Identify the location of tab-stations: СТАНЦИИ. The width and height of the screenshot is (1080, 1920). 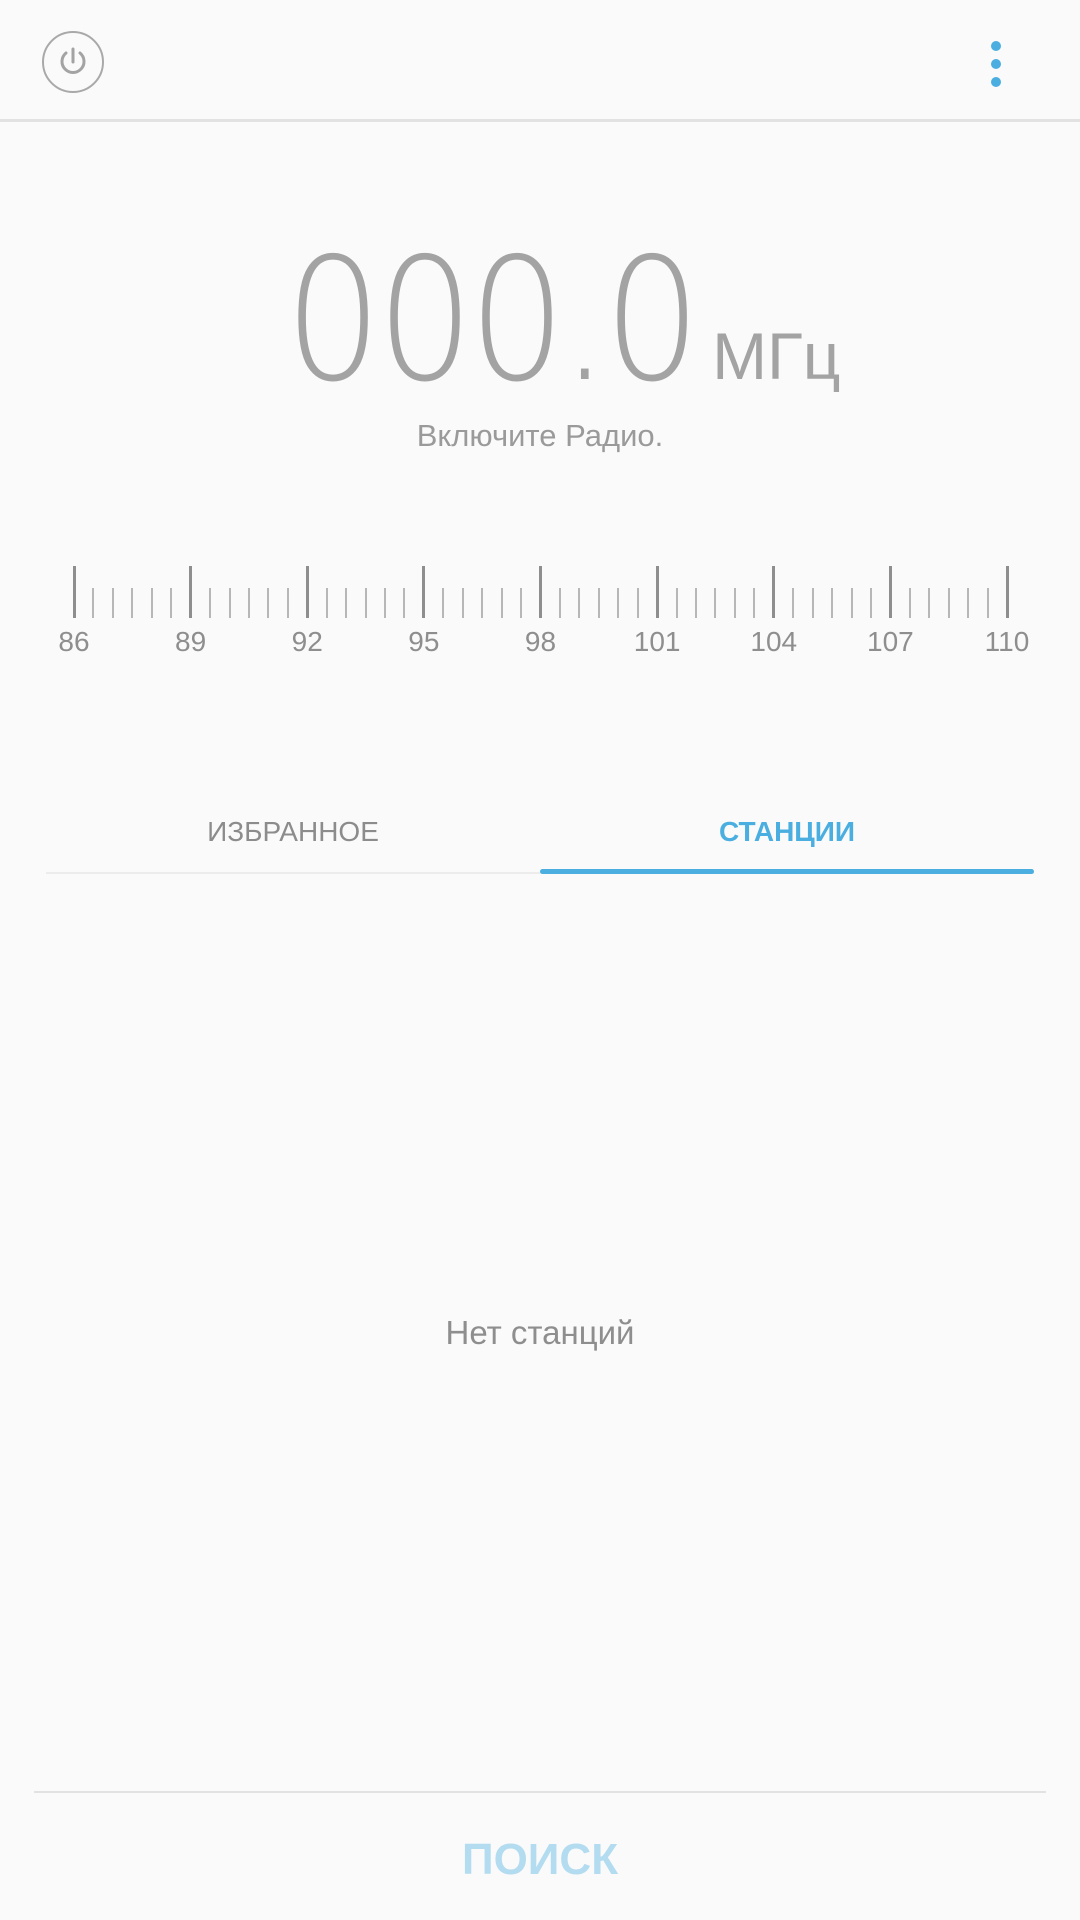
(787, 832).